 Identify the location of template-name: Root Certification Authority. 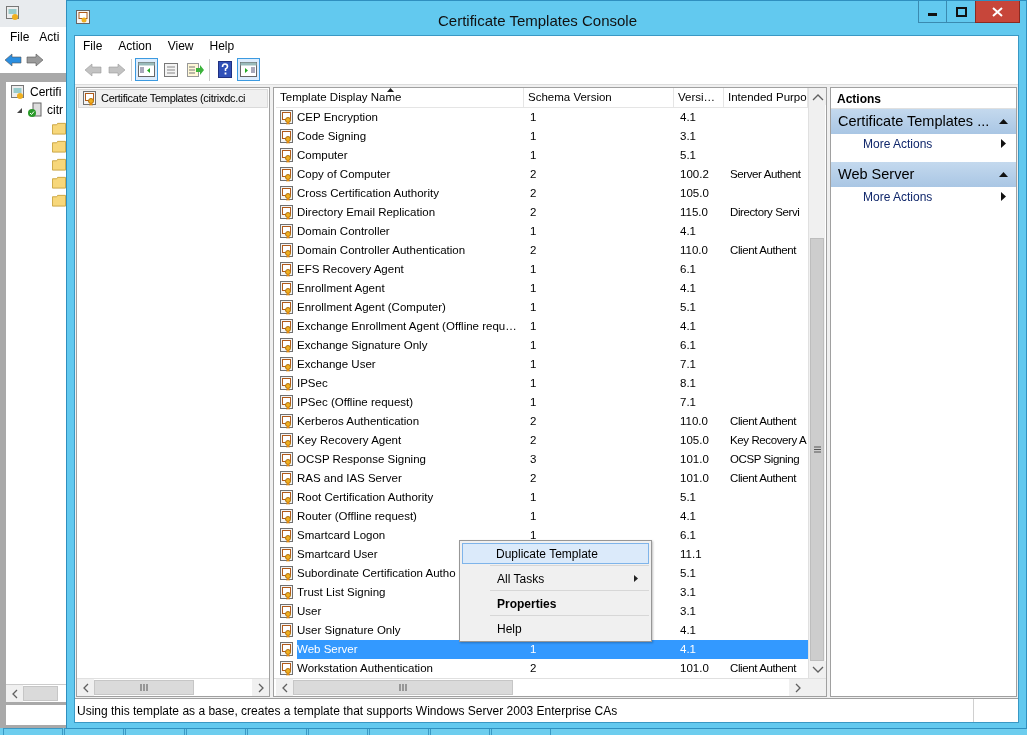
(365, 497).